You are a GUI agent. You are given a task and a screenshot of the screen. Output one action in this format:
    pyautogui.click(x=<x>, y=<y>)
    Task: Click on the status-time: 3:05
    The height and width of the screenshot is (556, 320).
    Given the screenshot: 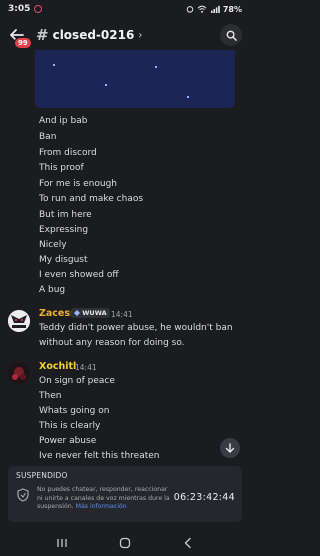 What is the action you would take?
    pyautogui.click(x=19, y=9)
    